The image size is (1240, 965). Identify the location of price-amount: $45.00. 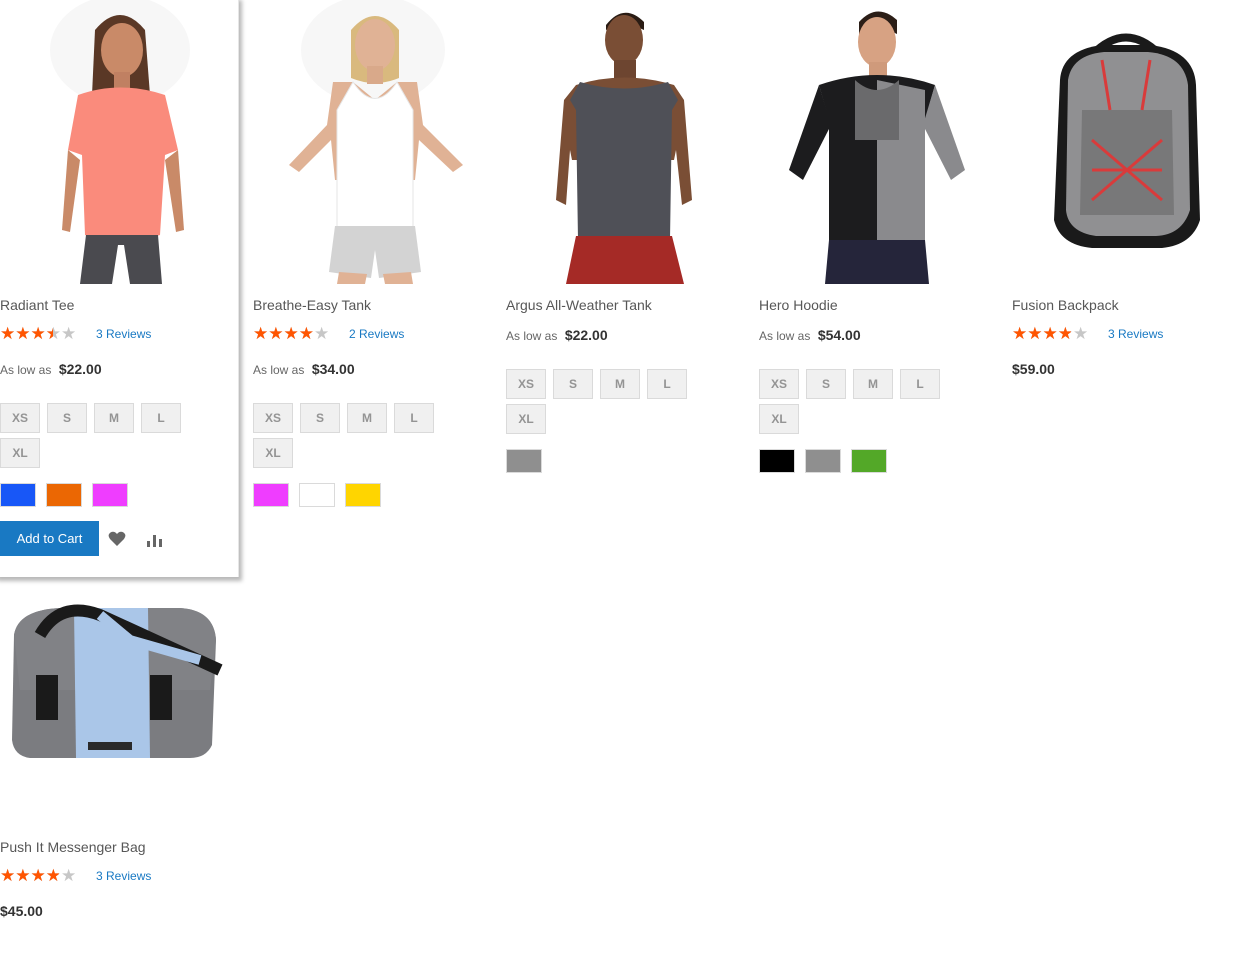
(21, 911).